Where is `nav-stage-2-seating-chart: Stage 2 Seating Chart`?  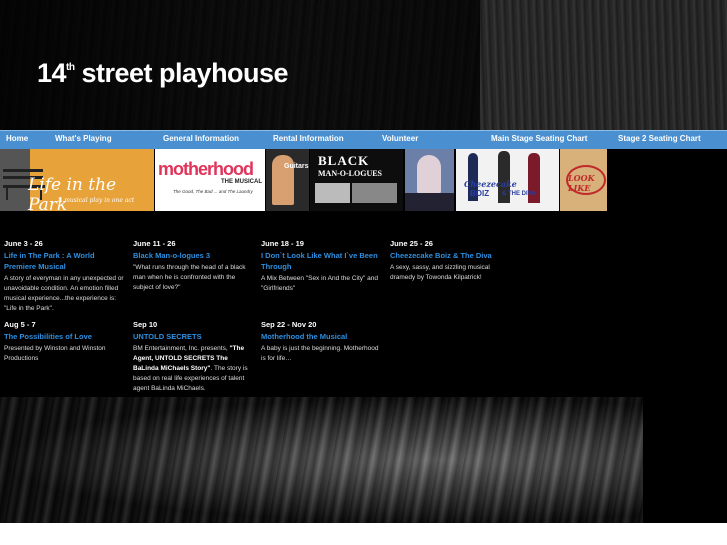
nav-stage-2-seating-chart: Stage 2 Seating Chart is located at coordinates (659, 138).